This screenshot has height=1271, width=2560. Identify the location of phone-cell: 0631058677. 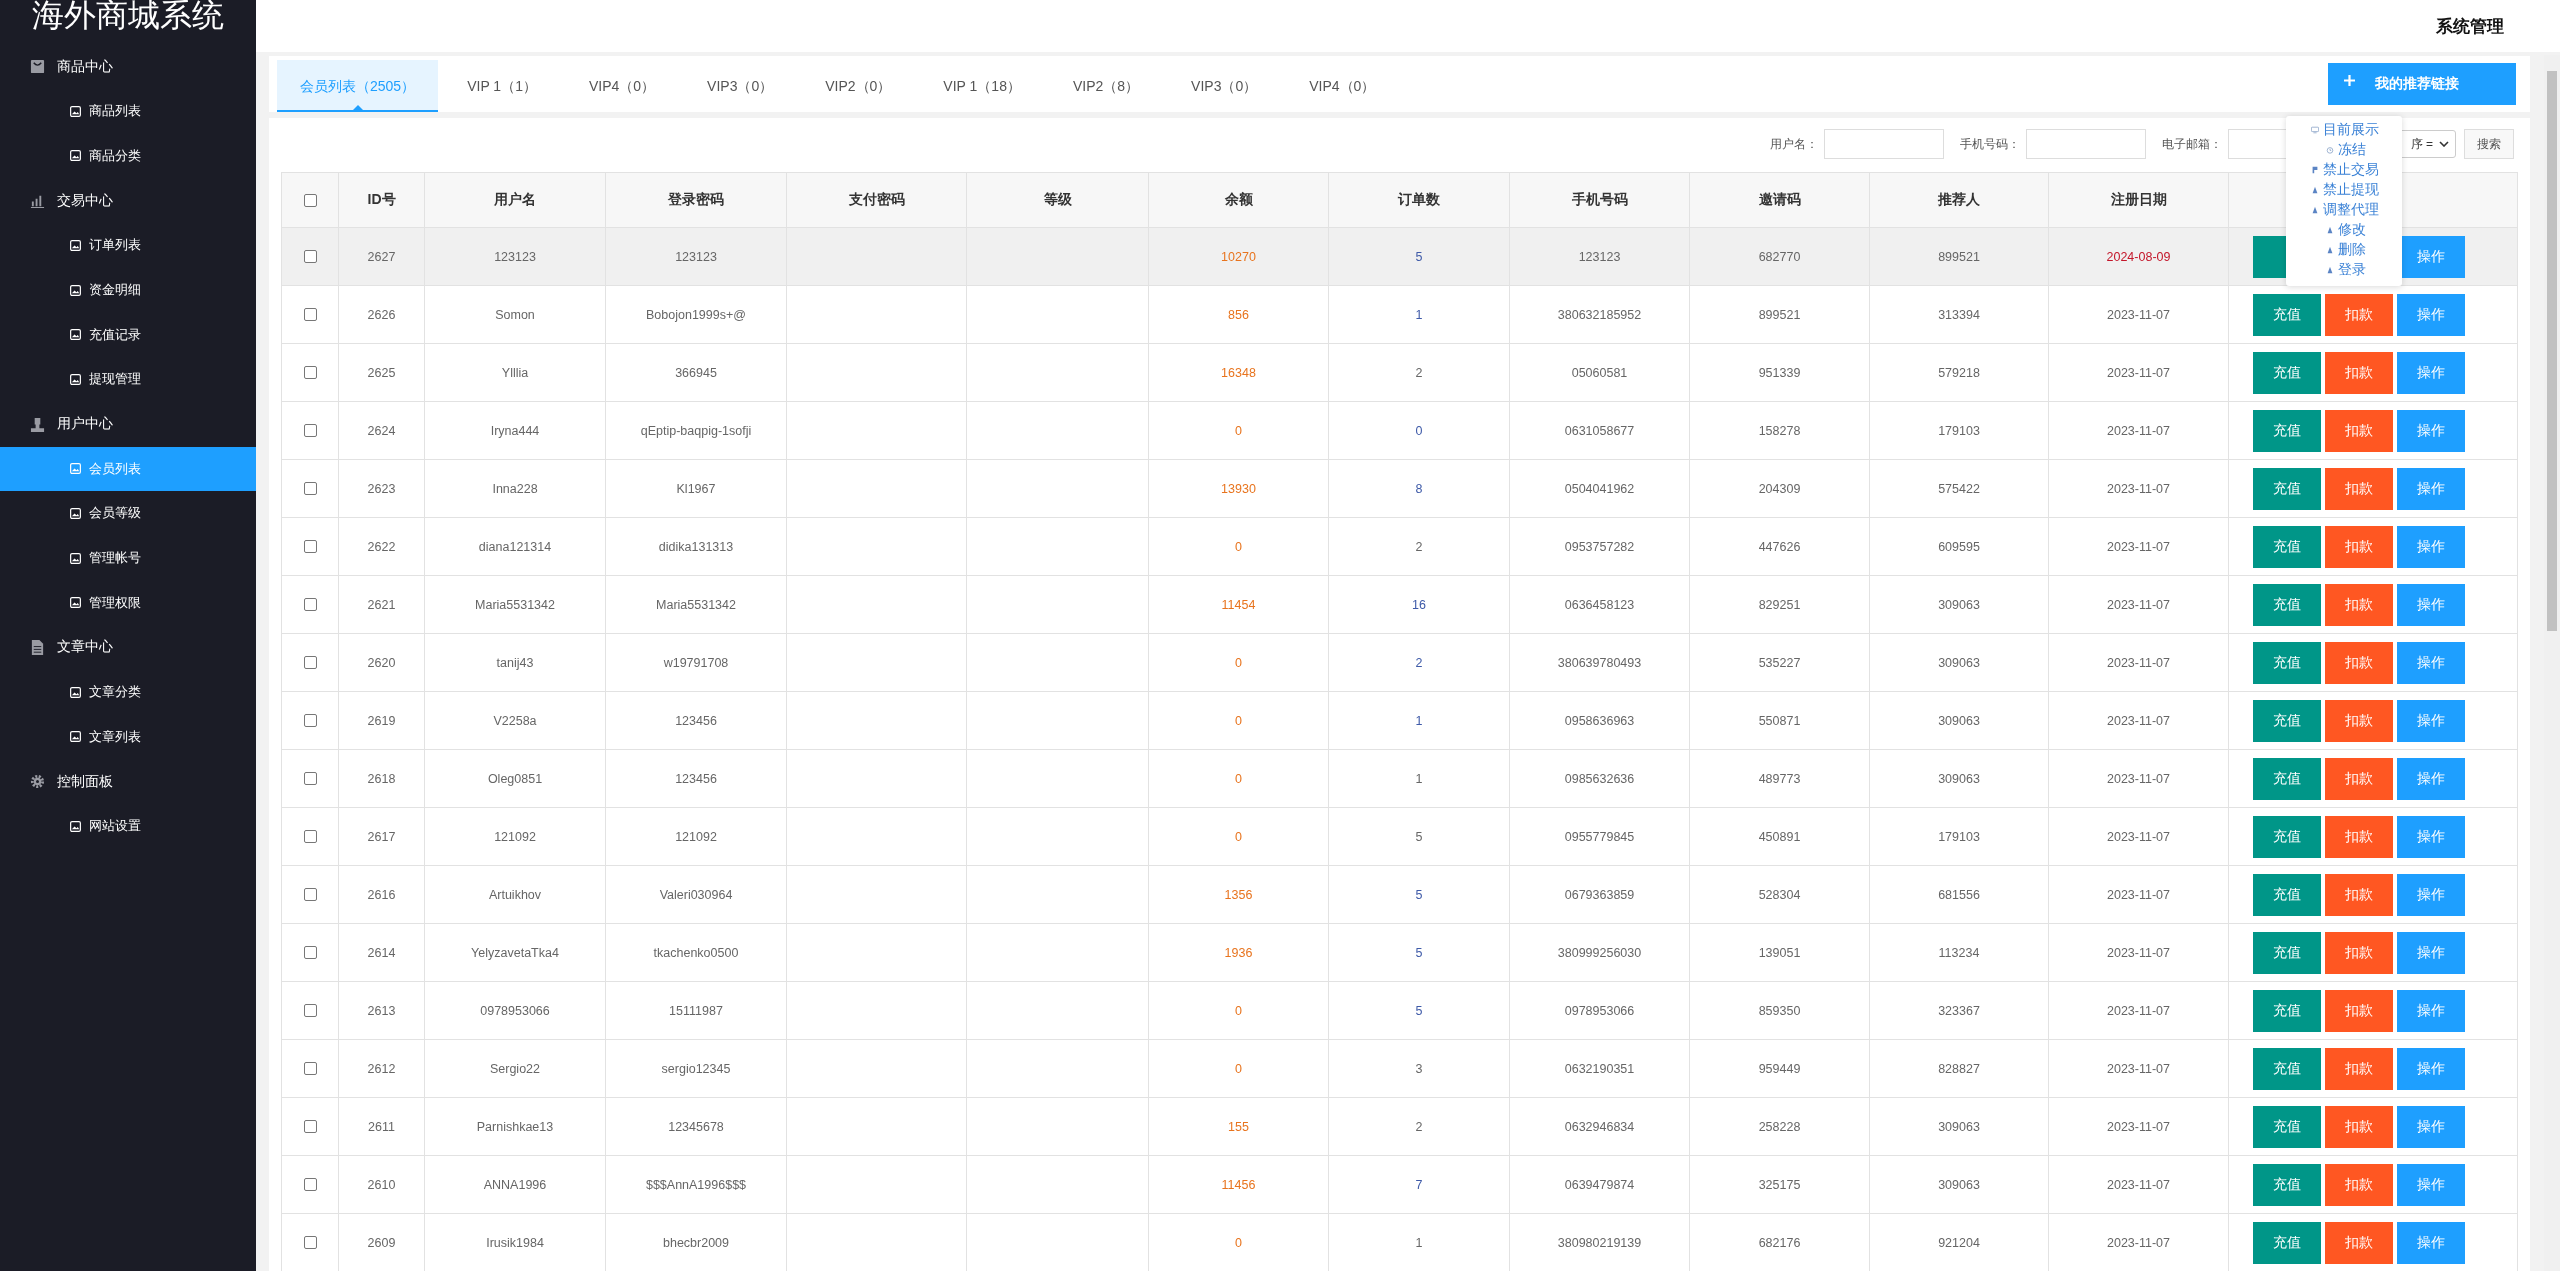
(1600, 430).